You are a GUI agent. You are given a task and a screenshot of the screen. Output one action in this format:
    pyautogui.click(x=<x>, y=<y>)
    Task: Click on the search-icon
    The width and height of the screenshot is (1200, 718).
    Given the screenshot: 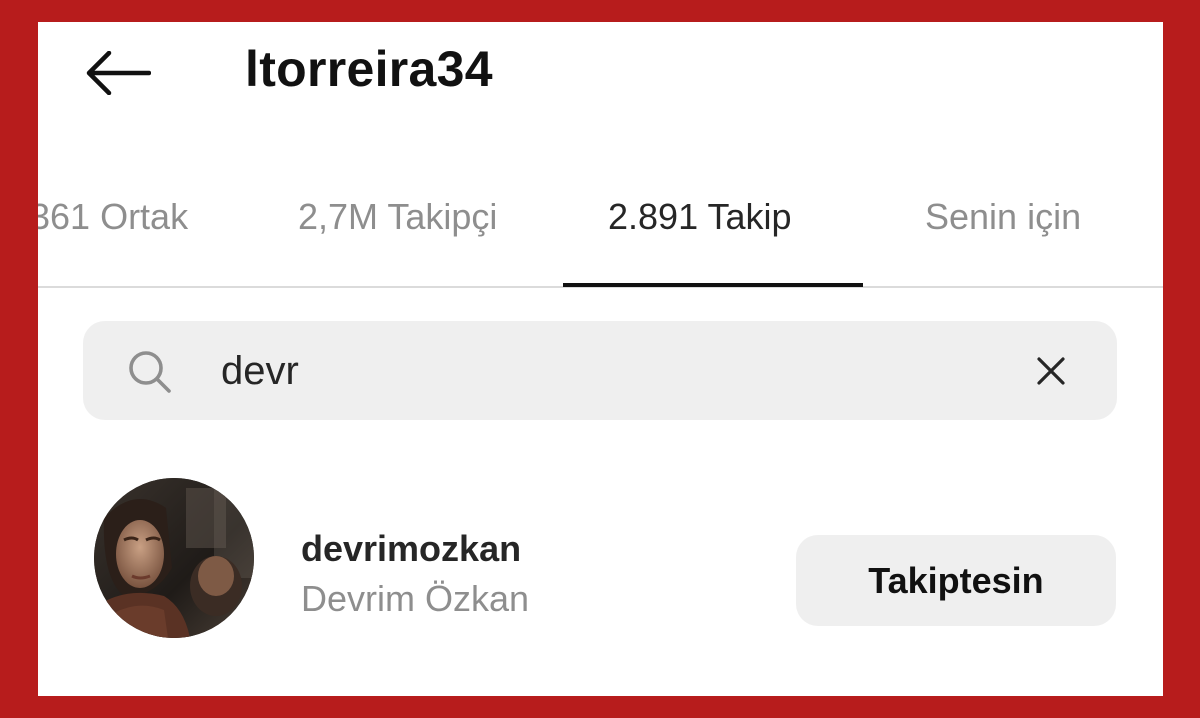 What is the action you would take?
    pyautogui.click(x=150, y=372)
    